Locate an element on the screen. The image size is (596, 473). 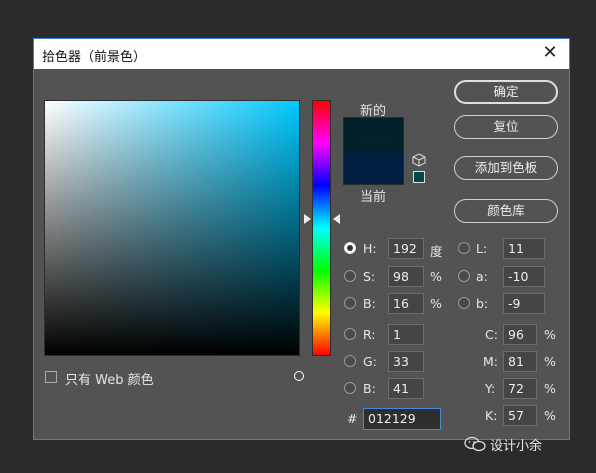
color-marker is located at coordinates (299, 376).